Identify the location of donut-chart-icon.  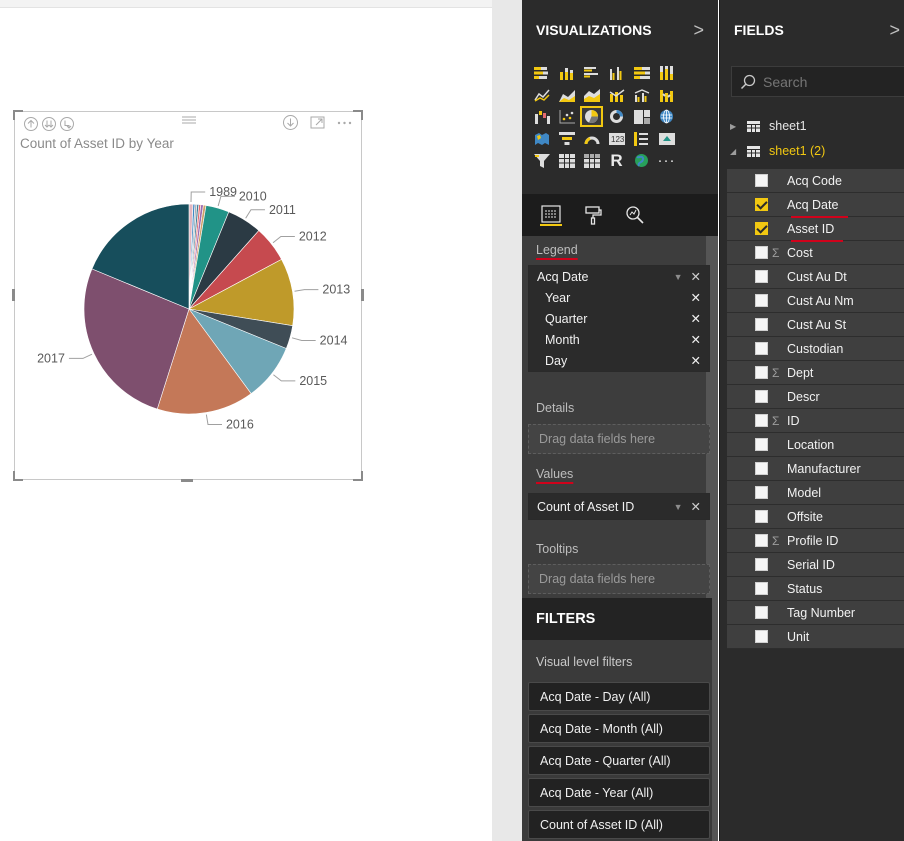
(616, 116).